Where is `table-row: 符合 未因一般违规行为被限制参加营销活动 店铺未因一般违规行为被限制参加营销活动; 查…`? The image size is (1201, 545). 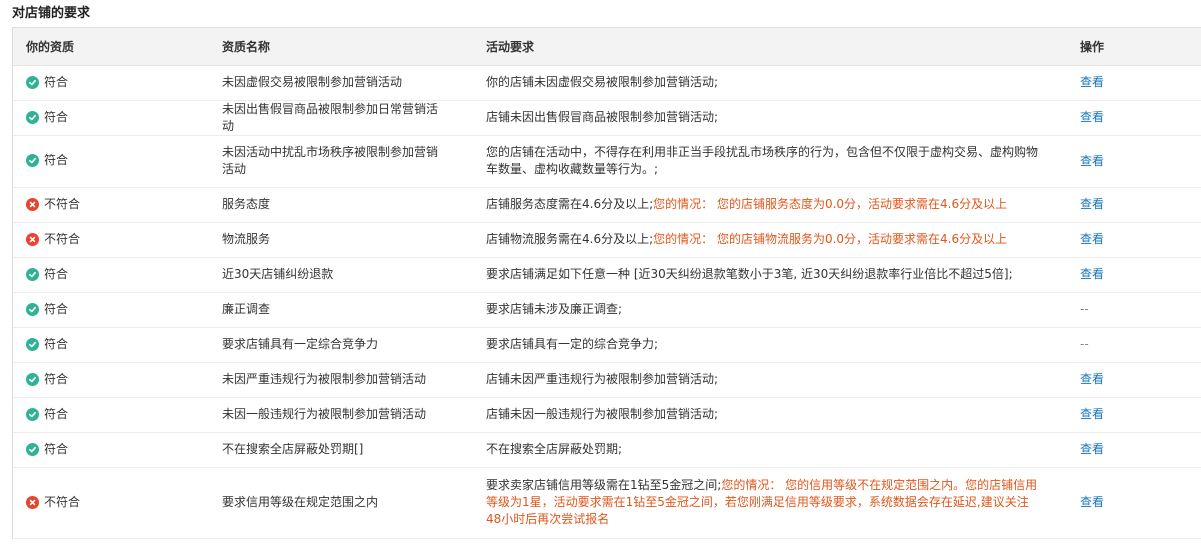 table-row: 符合 未因一般违规行为被限制参加营销活动 店铺未因一般违规行为被限制参加营销活动; 查… is located at coordinates (607, 414).